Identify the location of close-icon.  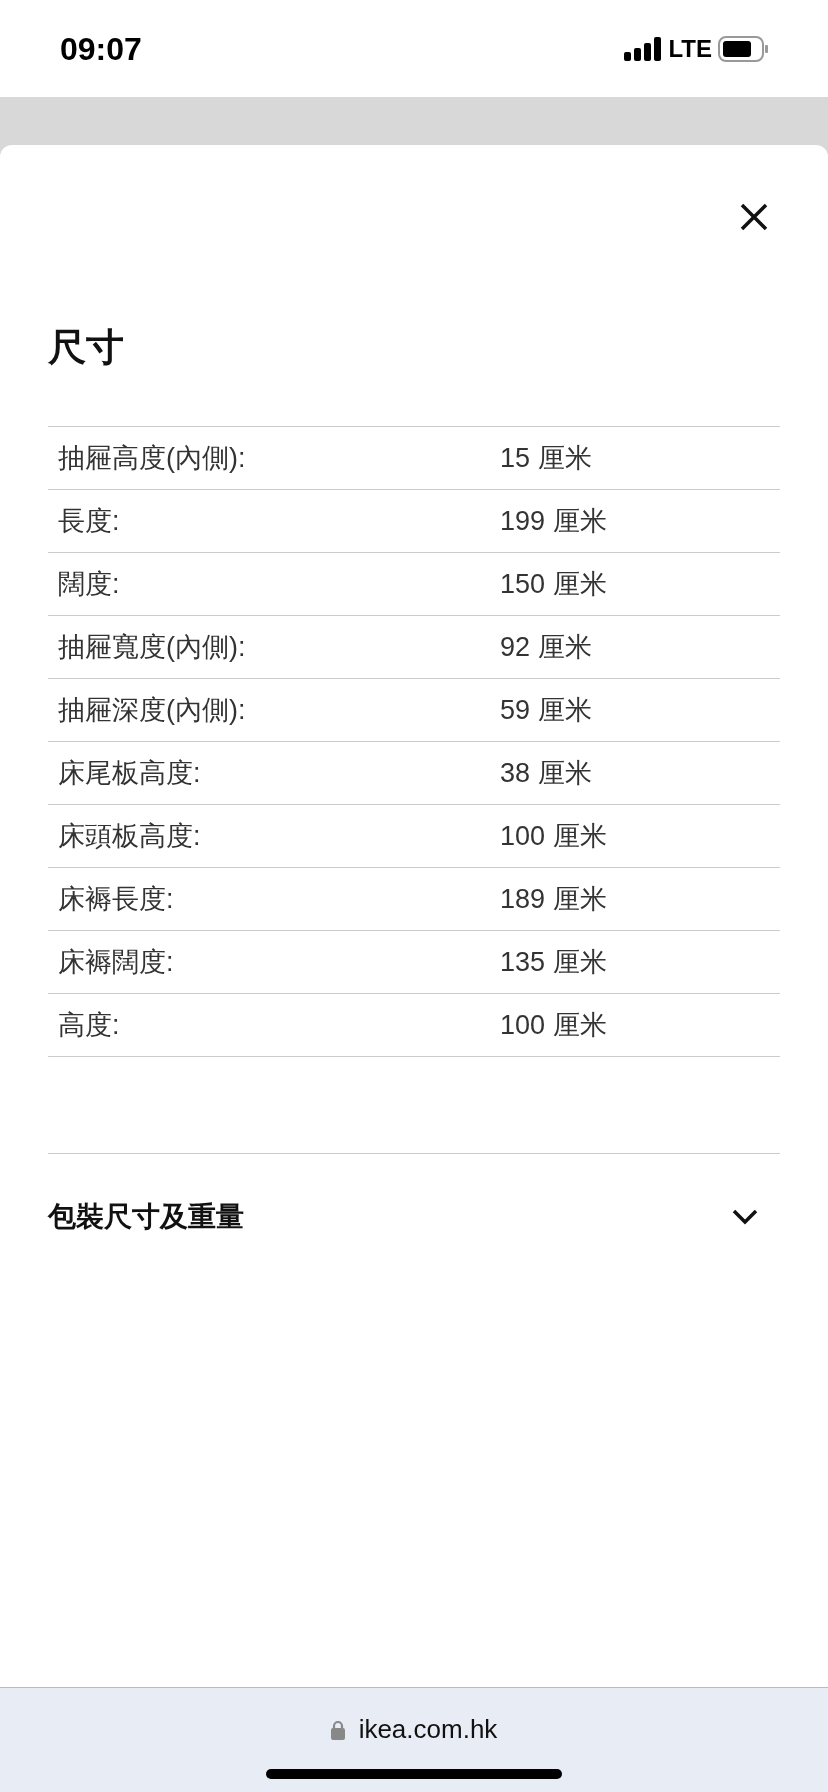
(754, 217).